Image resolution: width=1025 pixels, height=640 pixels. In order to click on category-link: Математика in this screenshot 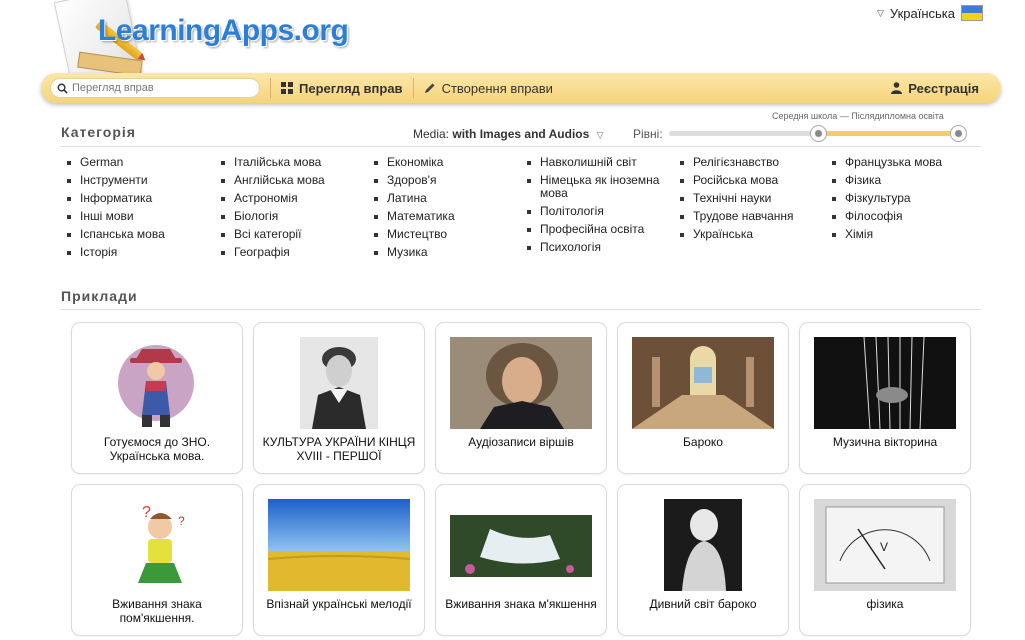, I will do `click(448, 216)`.